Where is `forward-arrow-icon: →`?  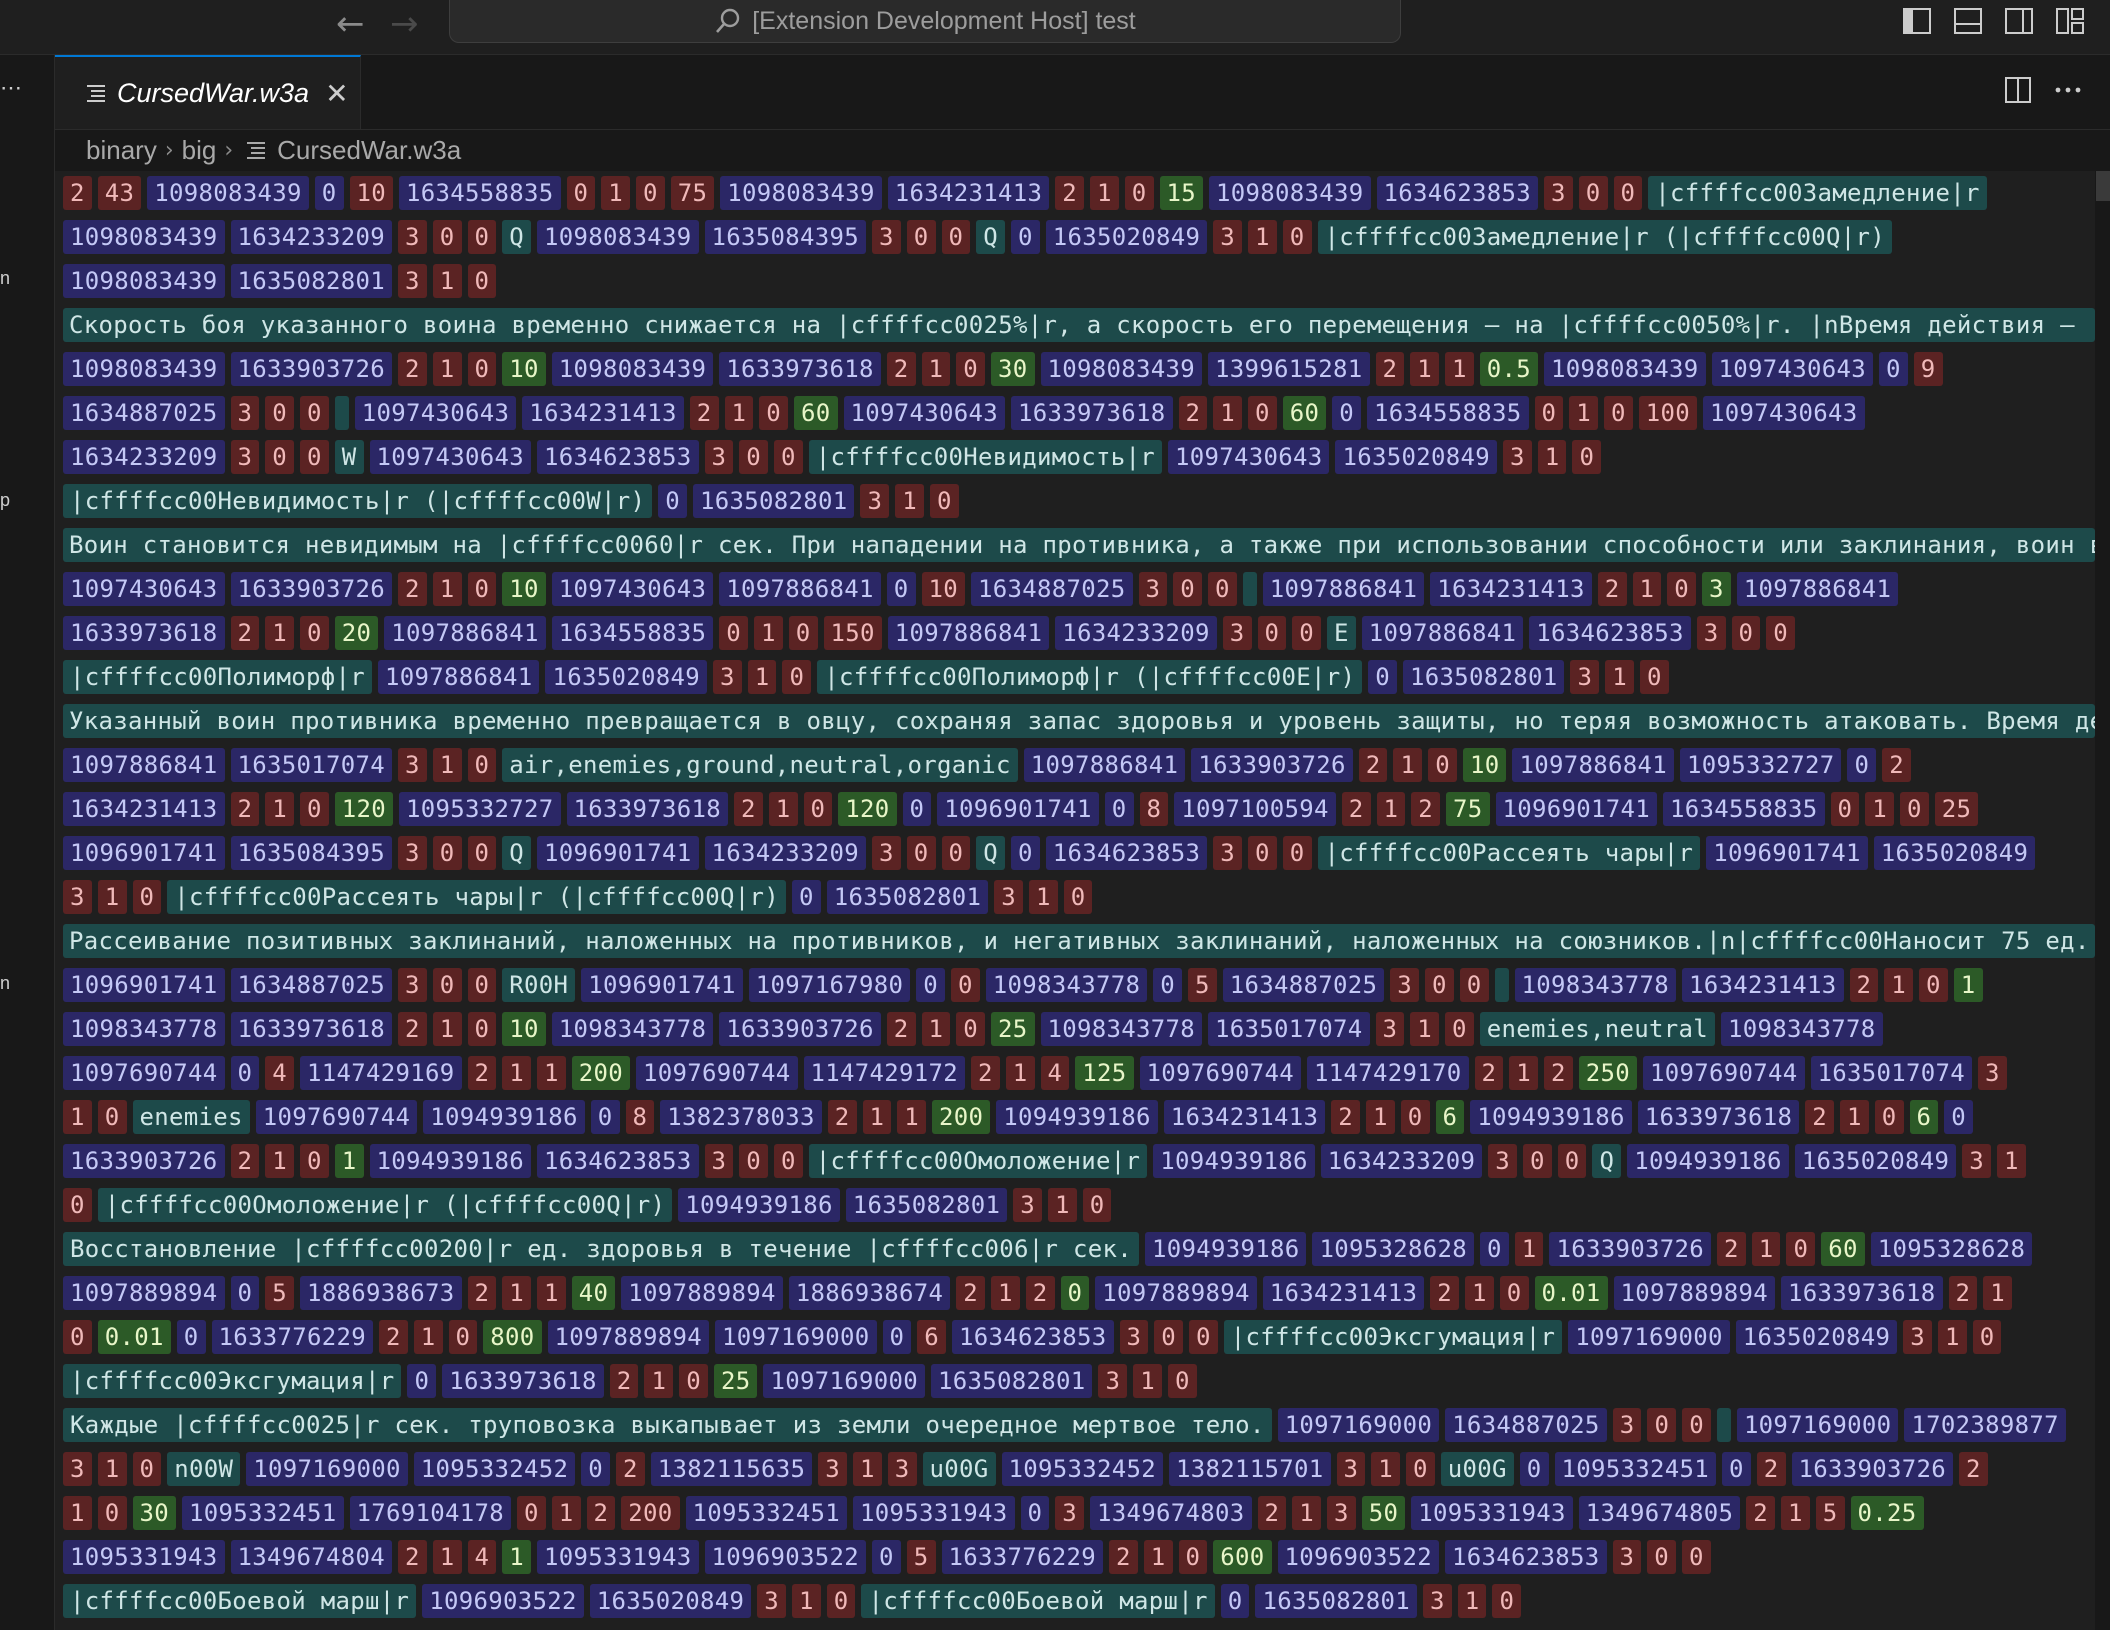 forward-arrow-icon: → is located at coordinates (404, 24).